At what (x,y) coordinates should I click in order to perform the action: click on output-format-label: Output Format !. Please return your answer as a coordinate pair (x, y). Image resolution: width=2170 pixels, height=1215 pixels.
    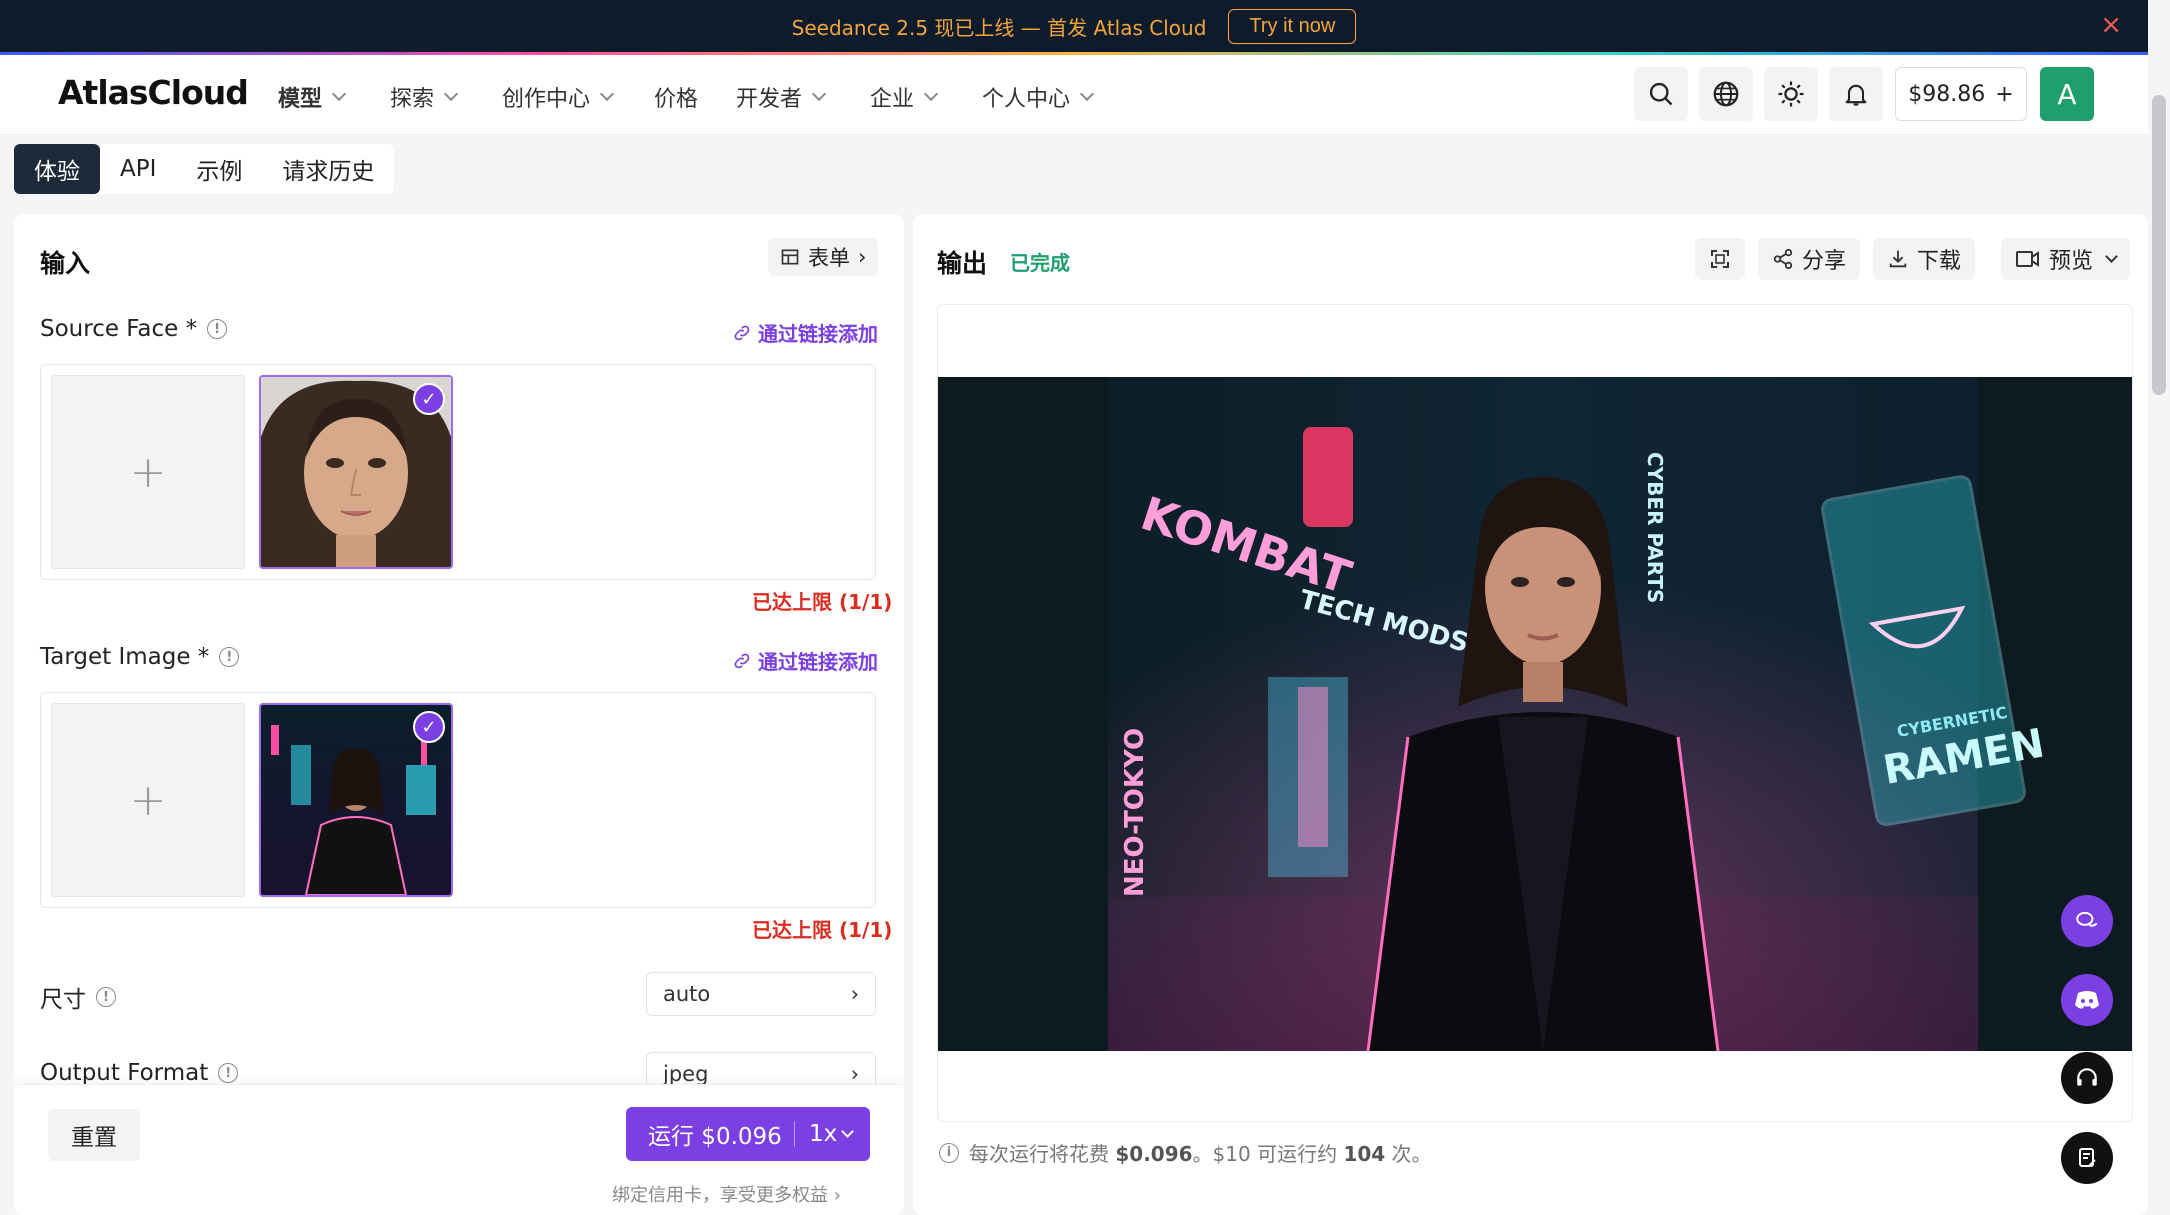
    Looking at the image, I should click on (139, 1073).